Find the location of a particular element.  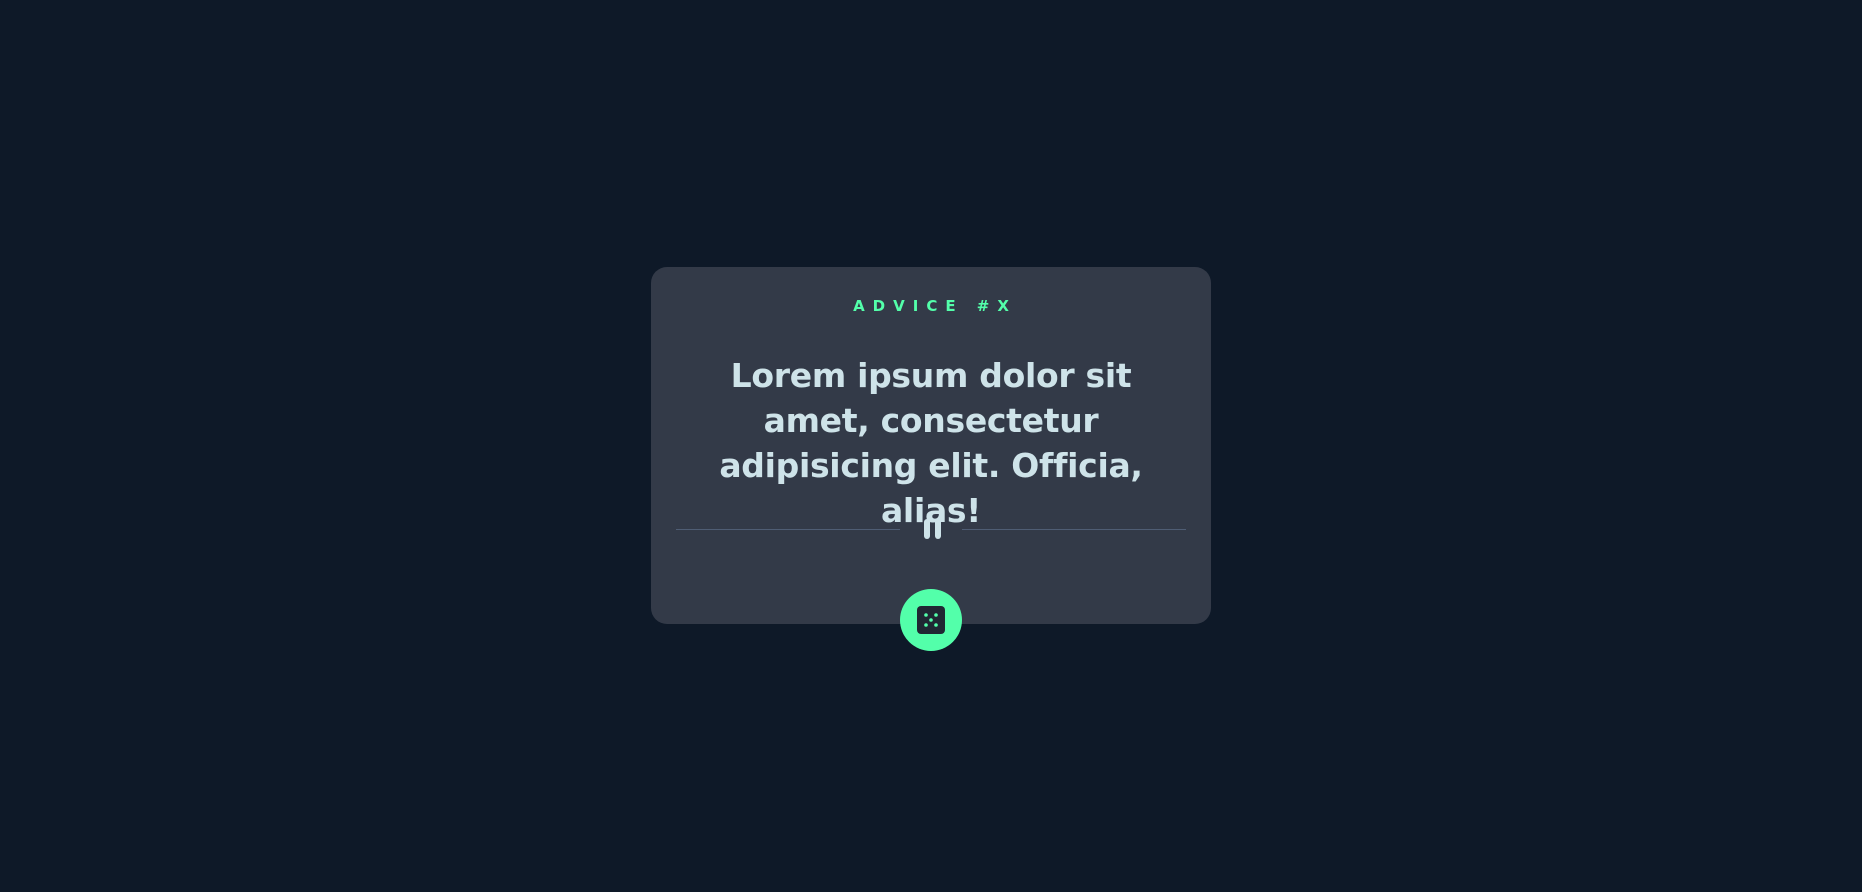

new-advice-button is located at coordinates (931, 620).